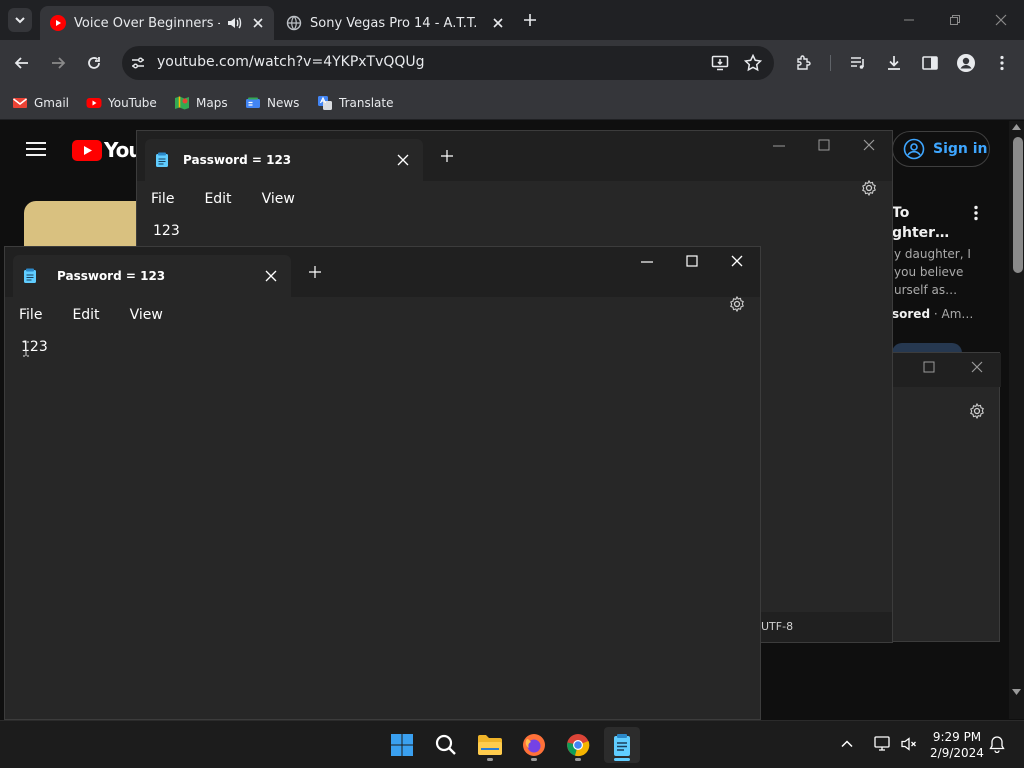 The height and width of the screenshot is (768, 1024). I want to click on taskbar-firefox, so click(534, 745).